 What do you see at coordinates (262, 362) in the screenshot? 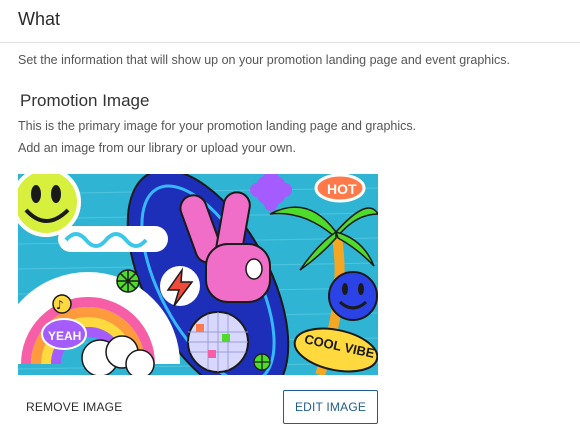
I see `small-star-sticker` at bounding box center [262, 362].